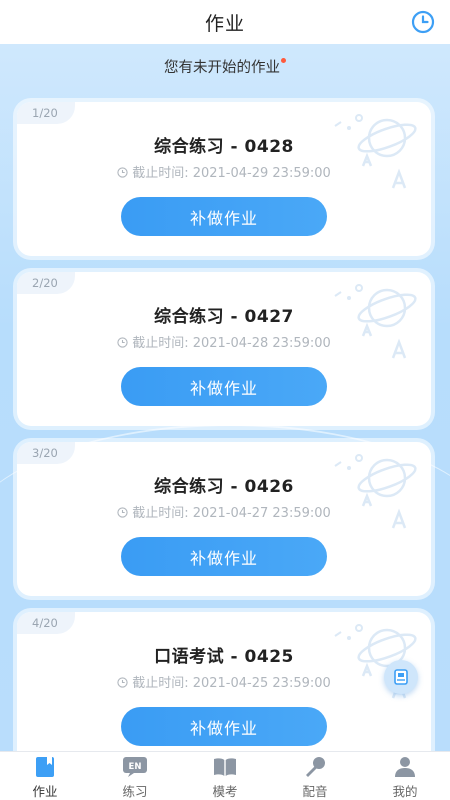 The width and height of the screenshot is (450, 800). What do you see at coordinates (45, 791) in the screenshot?
I see `tab-label: 作业` at bounding box center [45, 791].